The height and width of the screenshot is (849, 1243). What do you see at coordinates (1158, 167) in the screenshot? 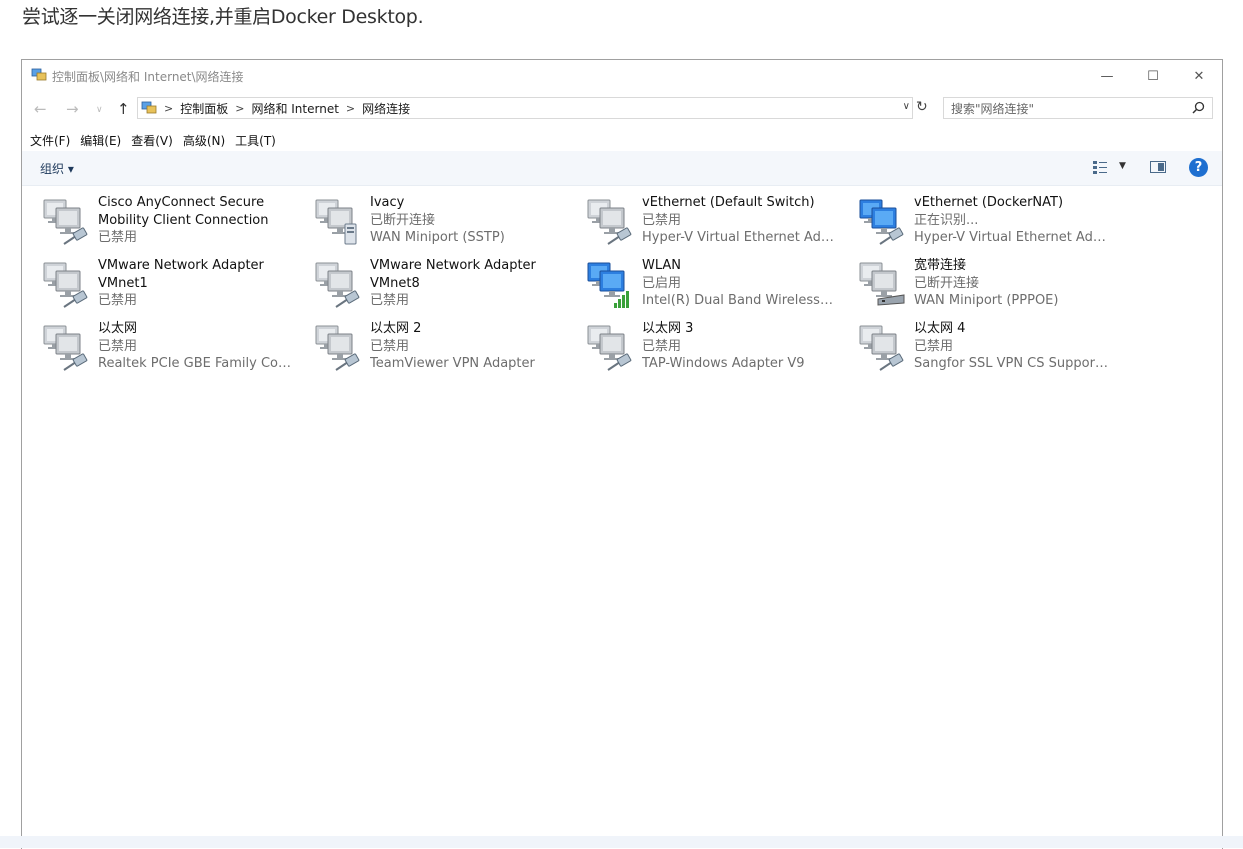
I see `preview-pane-icon` at bounding box center [1158, 167].